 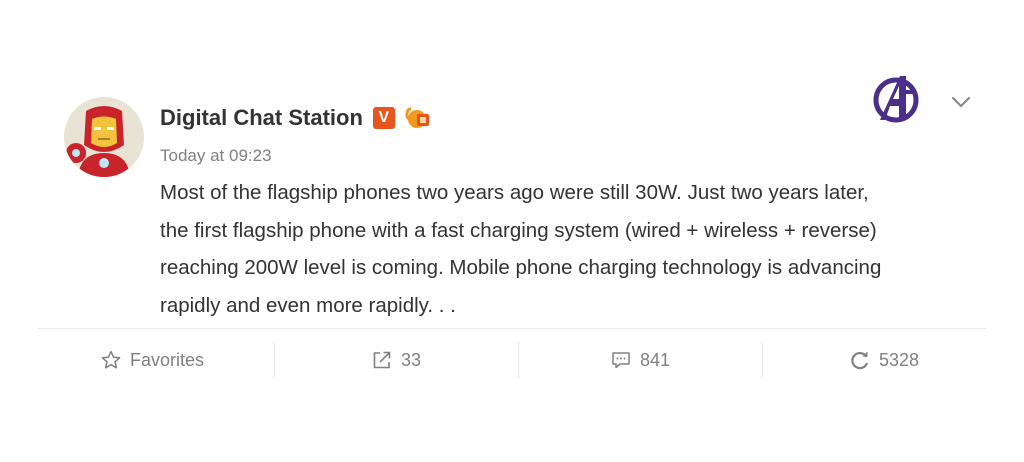 I want to click on comment-button: 841, so click(x=640, y=360).